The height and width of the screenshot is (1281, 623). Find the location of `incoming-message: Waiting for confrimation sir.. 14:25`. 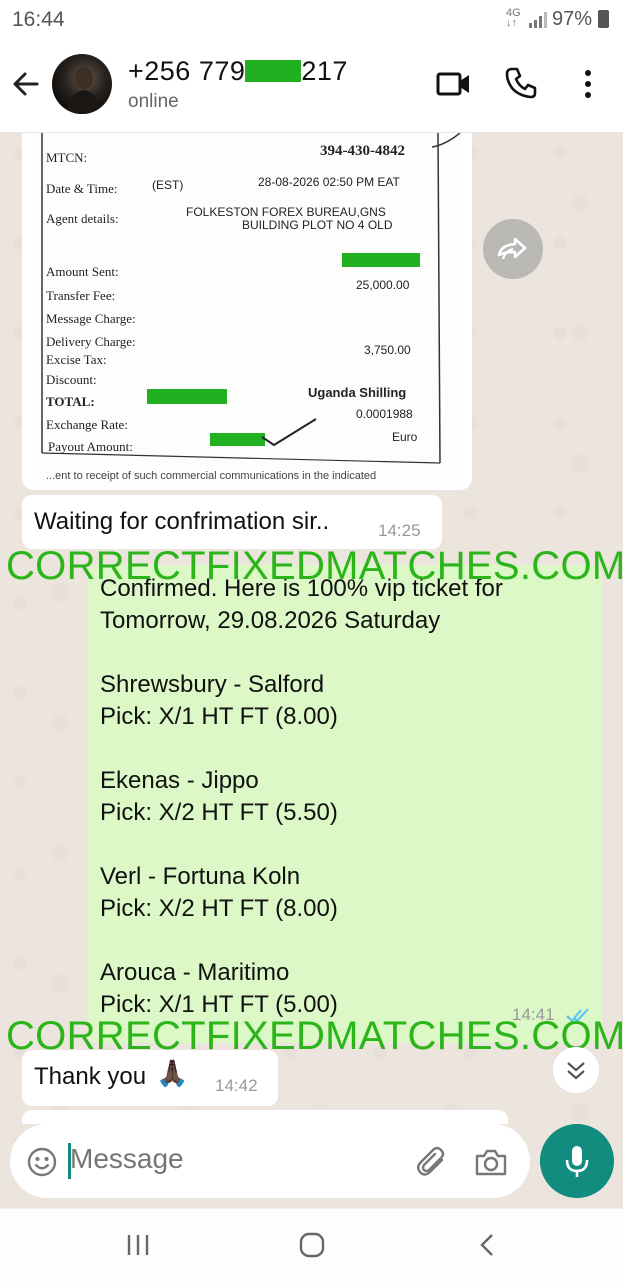

incoming-message: Waiting for confrimation sir.. 14:25 is located at coordinates (232, 522).